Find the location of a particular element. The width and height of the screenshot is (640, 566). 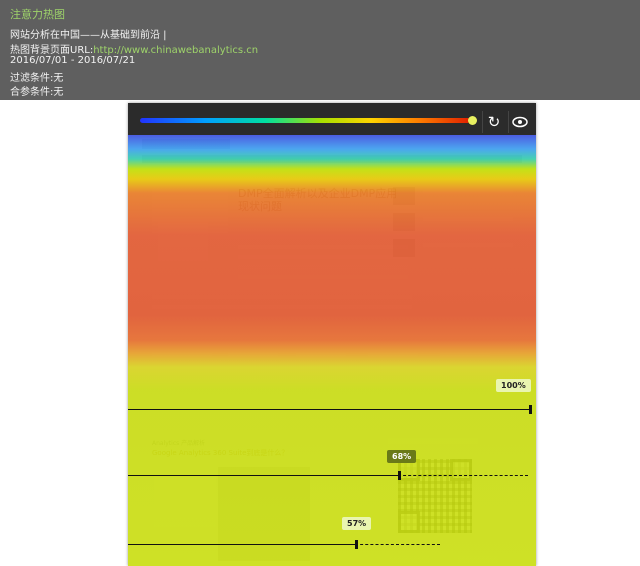

eye-icon is located at coordinates (519, 122).